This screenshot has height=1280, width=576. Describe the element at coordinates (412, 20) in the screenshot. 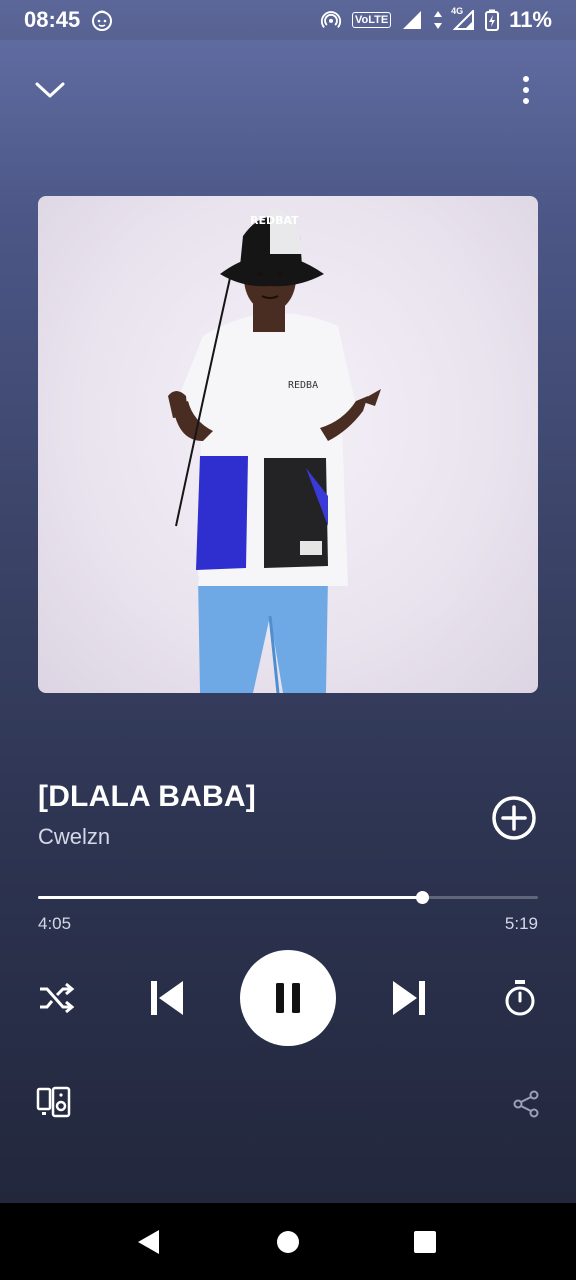

I see `signal-icon` at that location.